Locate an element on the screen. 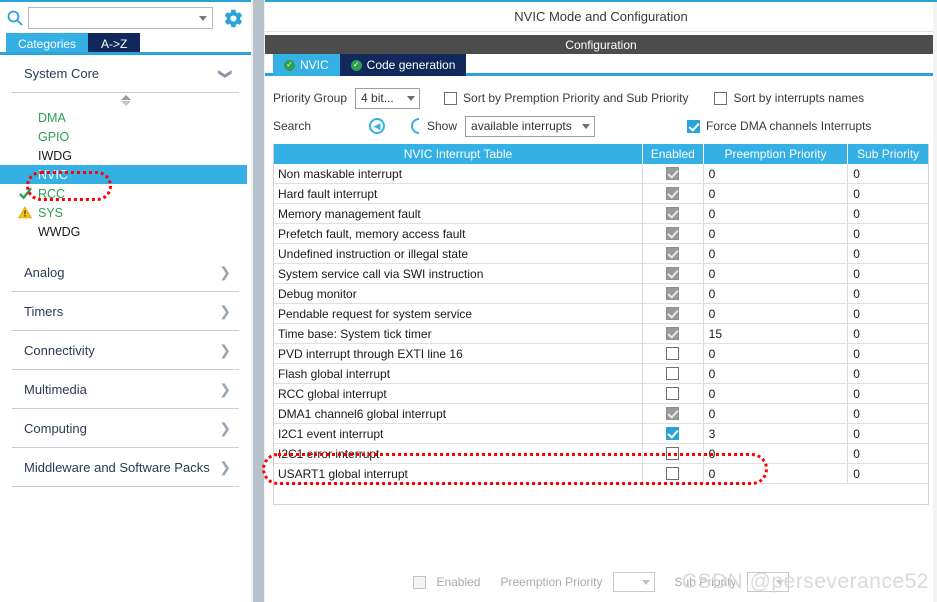 Image resolution: width=937 pixels, height=602 pixels. table-row: I2C1 error interrupt 0 0 is located at coordinates (601, 454).